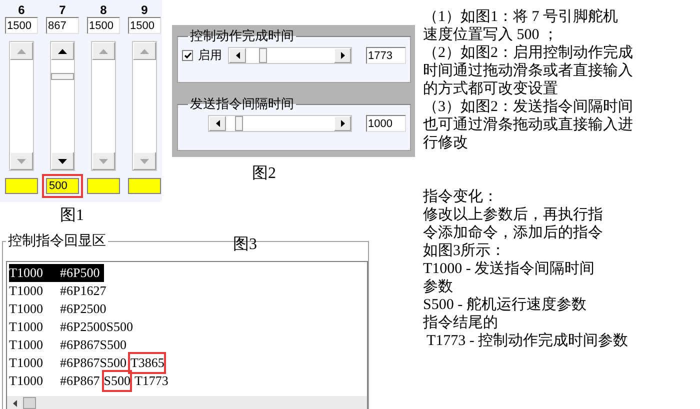 Image resolution: width=700 pixels, height=409 pixels. Describe the element at coordinates (528, 53) in the screenshot. I see `note-line: （2）如图2：启用控制动作完成` at that location.